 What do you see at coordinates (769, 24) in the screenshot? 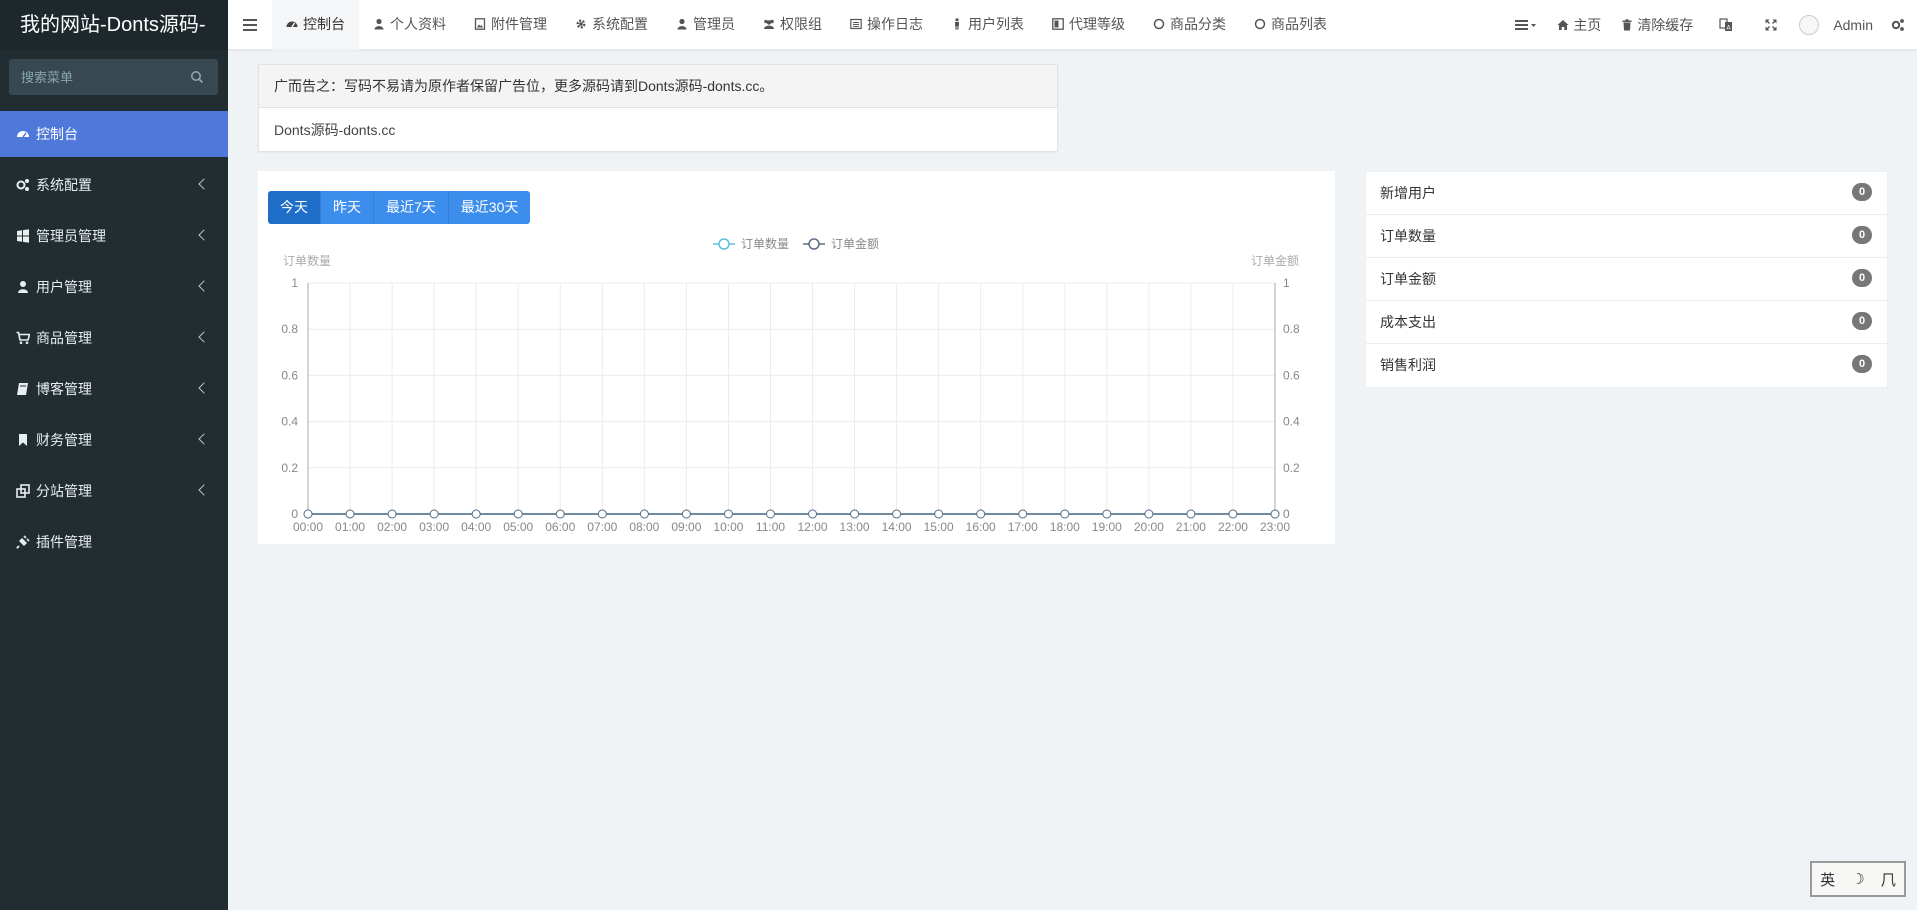
I see `users-icon` at bounding box center [769, 24].